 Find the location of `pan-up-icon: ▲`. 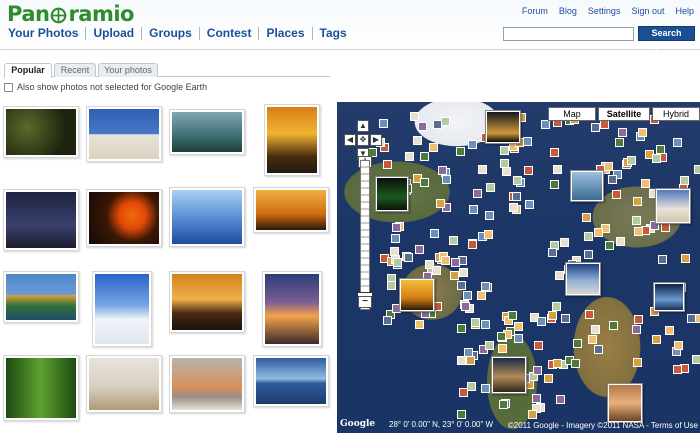

pan-up-icon: ▲ is located at coordinates (363, 126).